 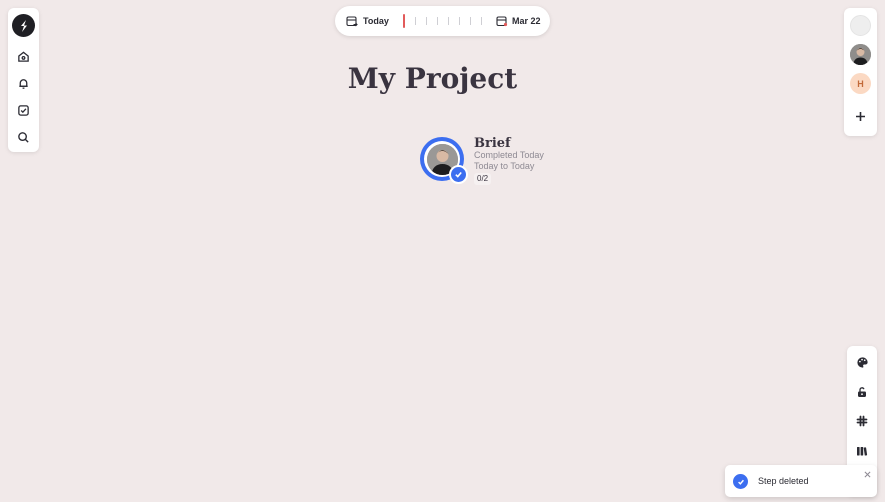 What do you see at coordinates (504, 166) in the screenshot?
I see `step-dates: Today to Today` at bounding box center [504, 166].